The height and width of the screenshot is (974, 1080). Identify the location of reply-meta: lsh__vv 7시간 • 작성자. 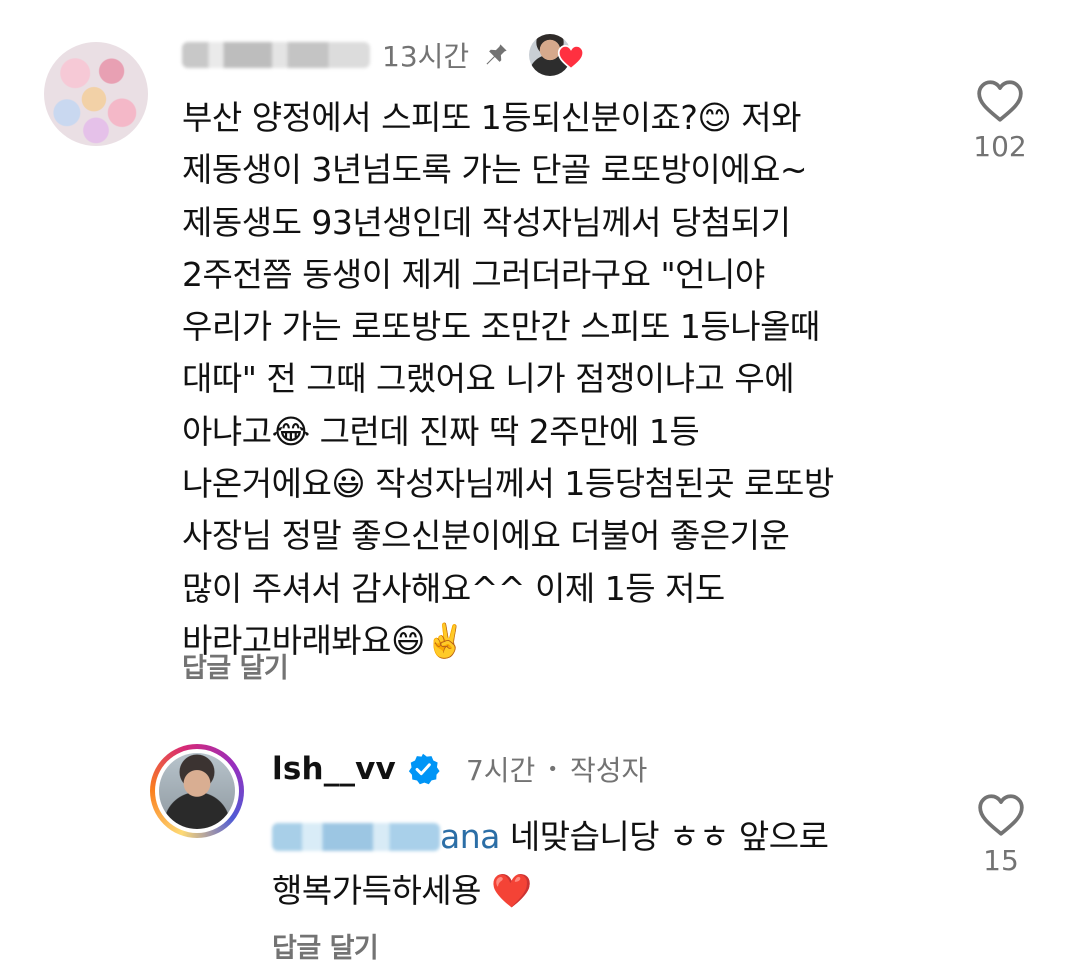
(459, 769).